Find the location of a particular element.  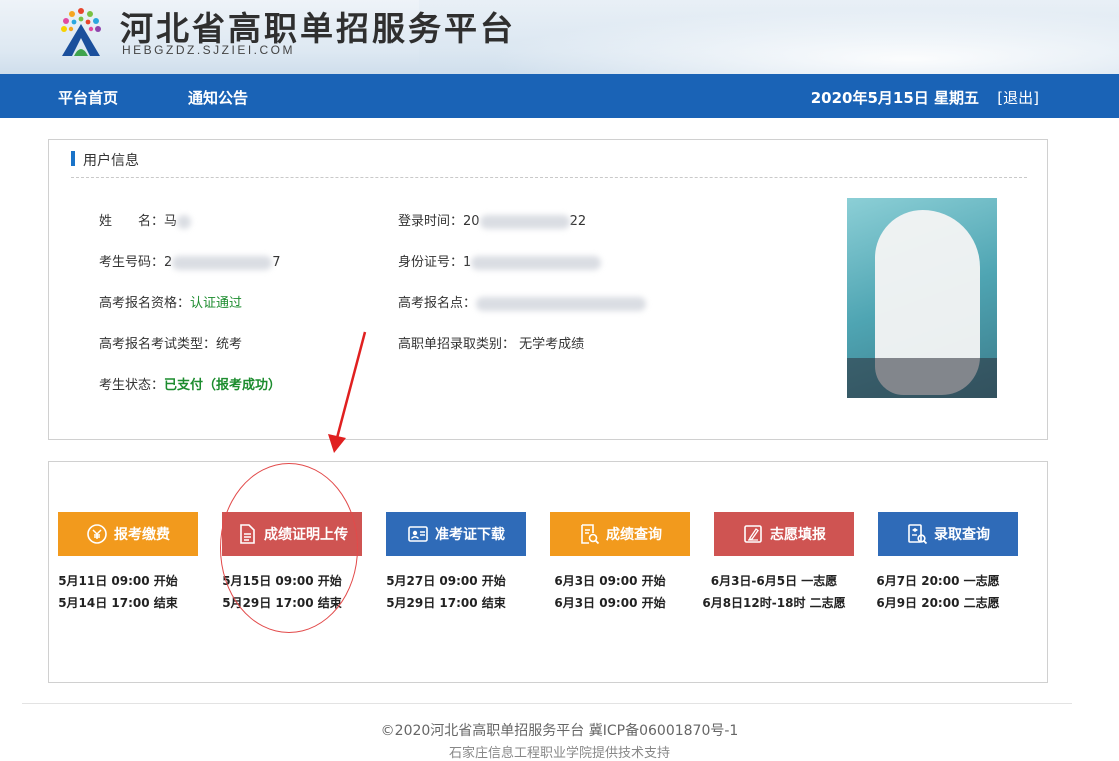

application-schedule: 6月3日-6月5日 一志愿 6月8日12时-18时 二志愿 is located at coordinates (774, 592).